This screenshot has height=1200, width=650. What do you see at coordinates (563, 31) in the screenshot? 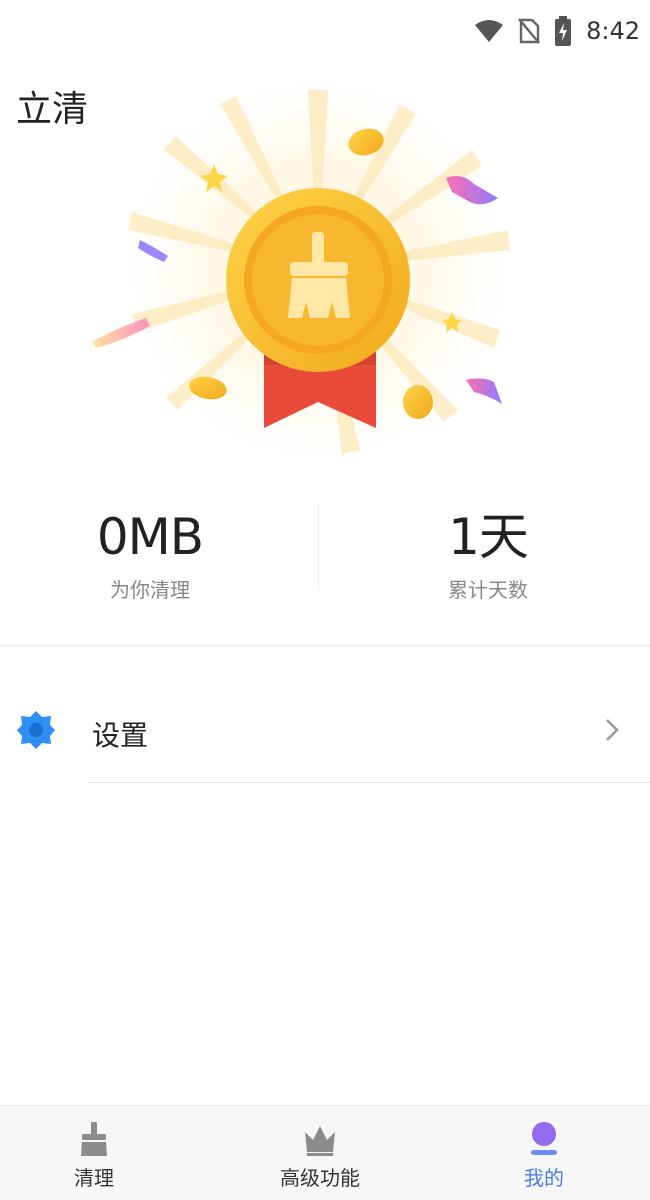
I see `battery-charging-icon` at bounding box center [563, 31].